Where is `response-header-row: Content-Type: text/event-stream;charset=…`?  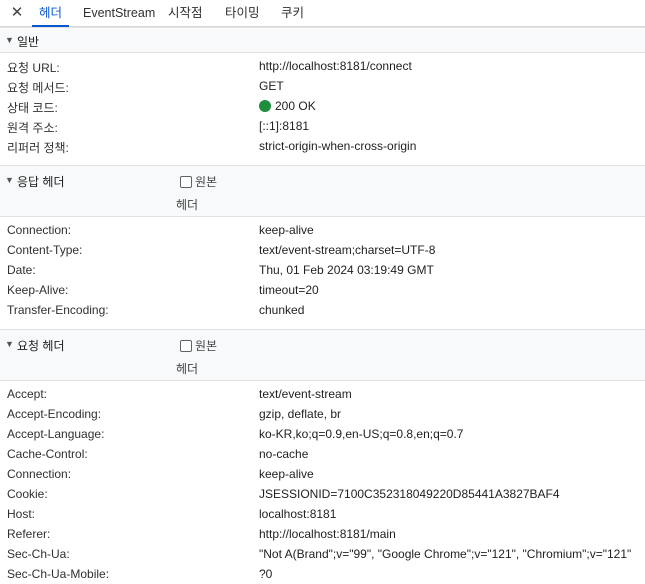
response-header-row: Content-Type: text/event-stream;charset=… is located at coordinates (322, 250).